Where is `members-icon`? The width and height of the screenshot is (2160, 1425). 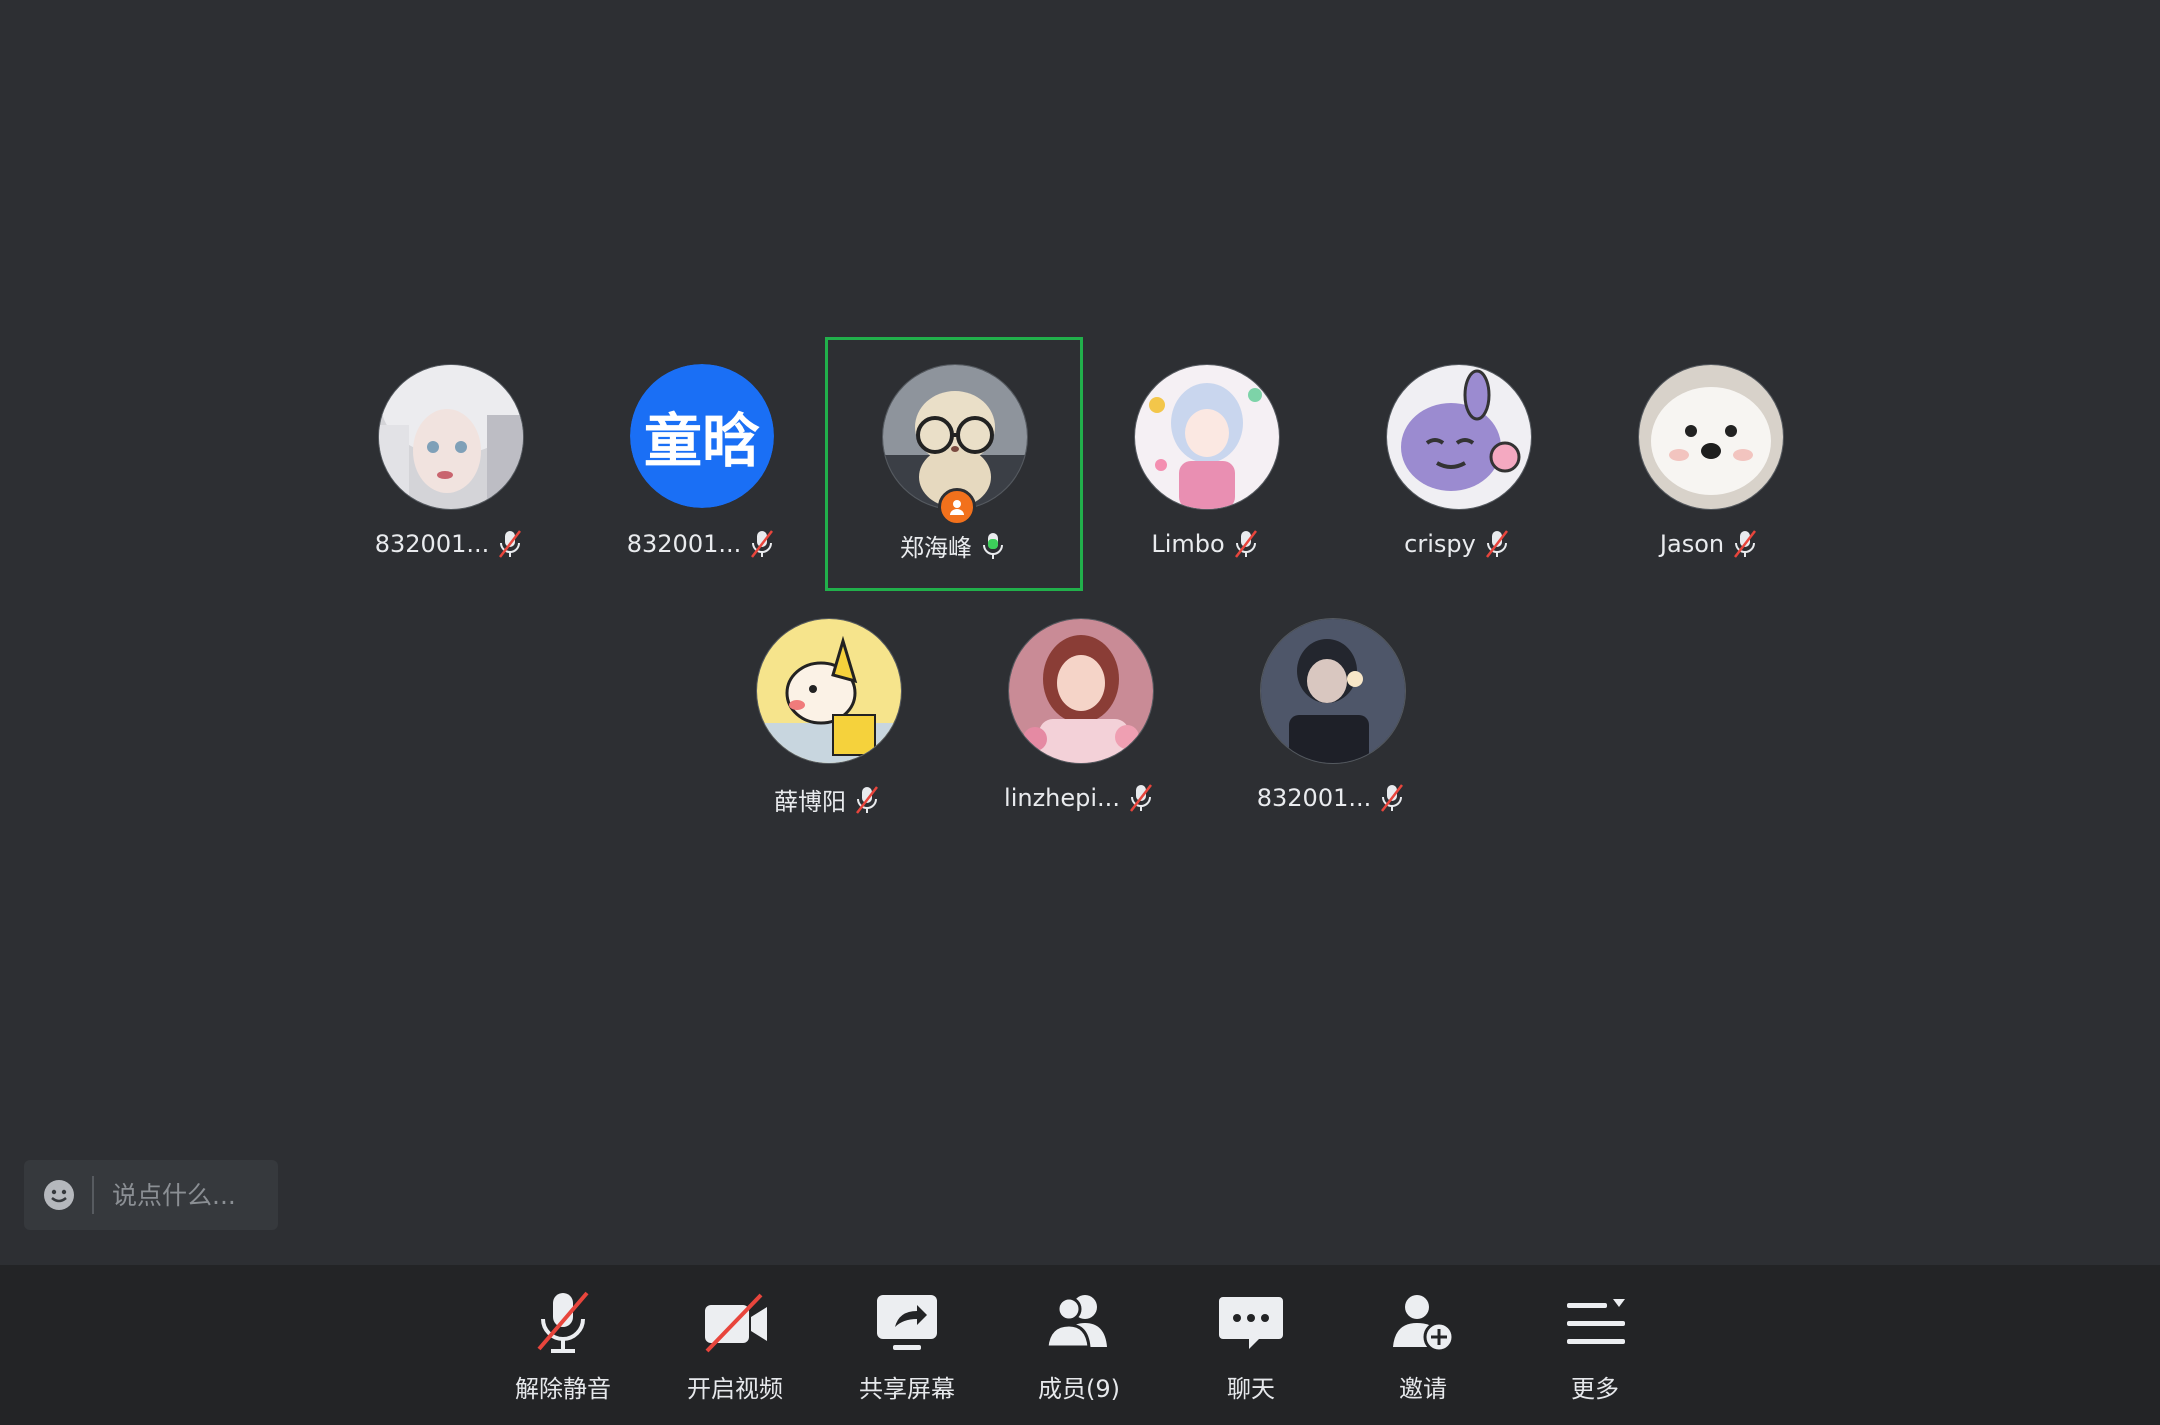
members-icon is located at coordinates (1076, 1322).